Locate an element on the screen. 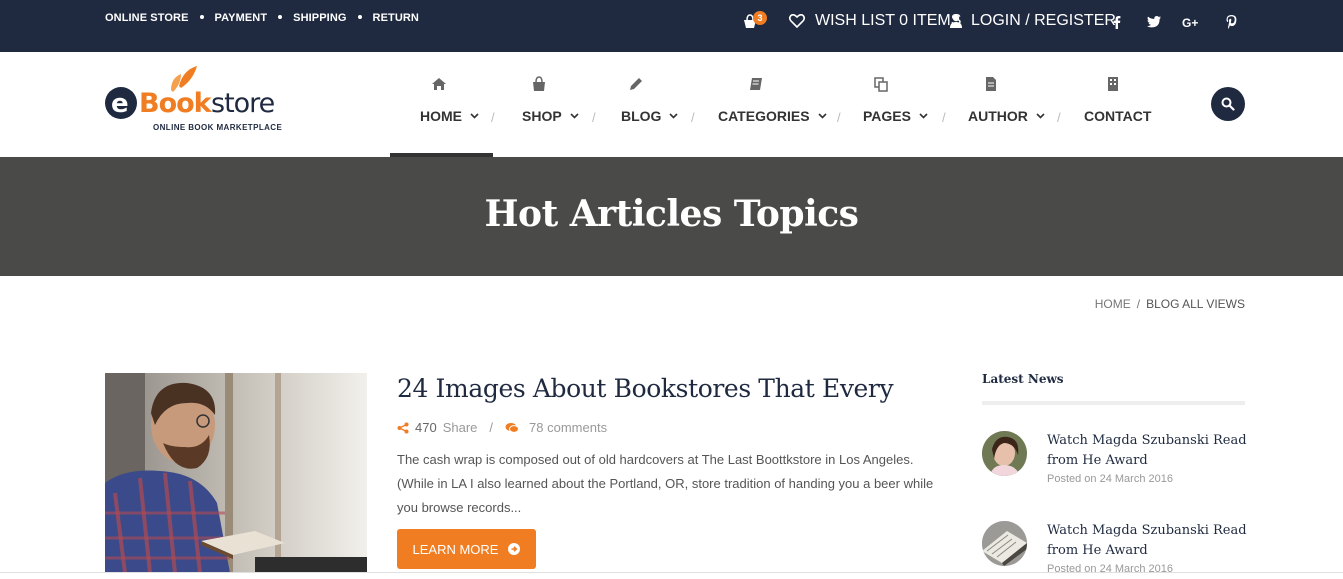 The width and height of the screenshot is (1343, 579). svg-text: e is located at coordinates (120, 104).